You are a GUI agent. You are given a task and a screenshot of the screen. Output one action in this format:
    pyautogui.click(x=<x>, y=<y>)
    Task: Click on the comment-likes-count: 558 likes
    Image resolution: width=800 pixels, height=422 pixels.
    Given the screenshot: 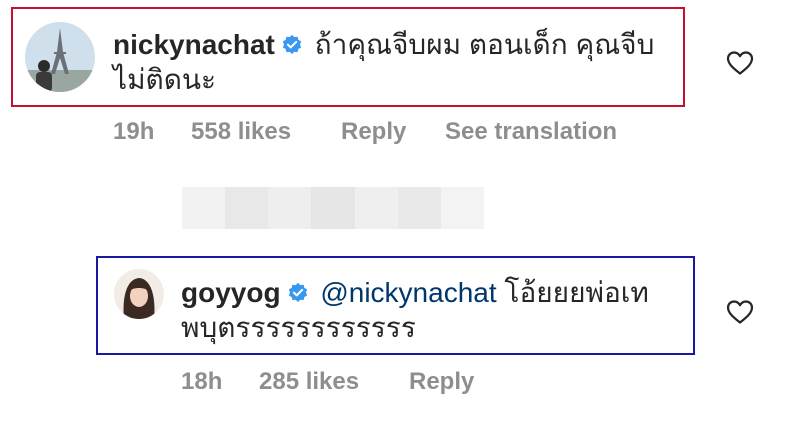 What is the action you would take?
    pyautogui.click(x=266, y=132)
    